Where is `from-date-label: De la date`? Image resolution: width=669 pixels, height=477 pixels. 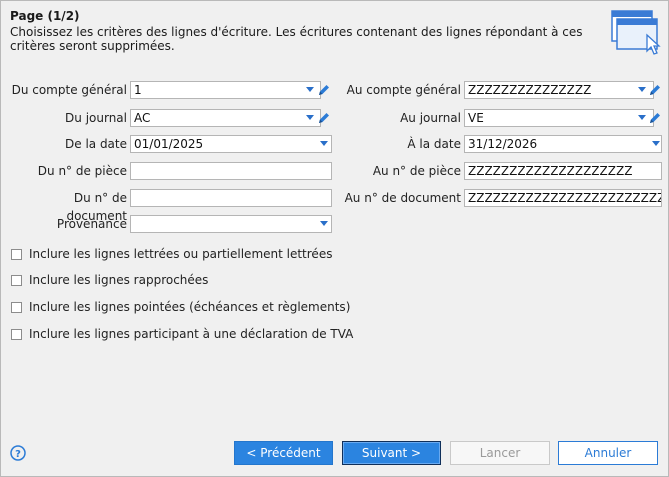 from-date-label: De la date is located at coordinates (96, 144).